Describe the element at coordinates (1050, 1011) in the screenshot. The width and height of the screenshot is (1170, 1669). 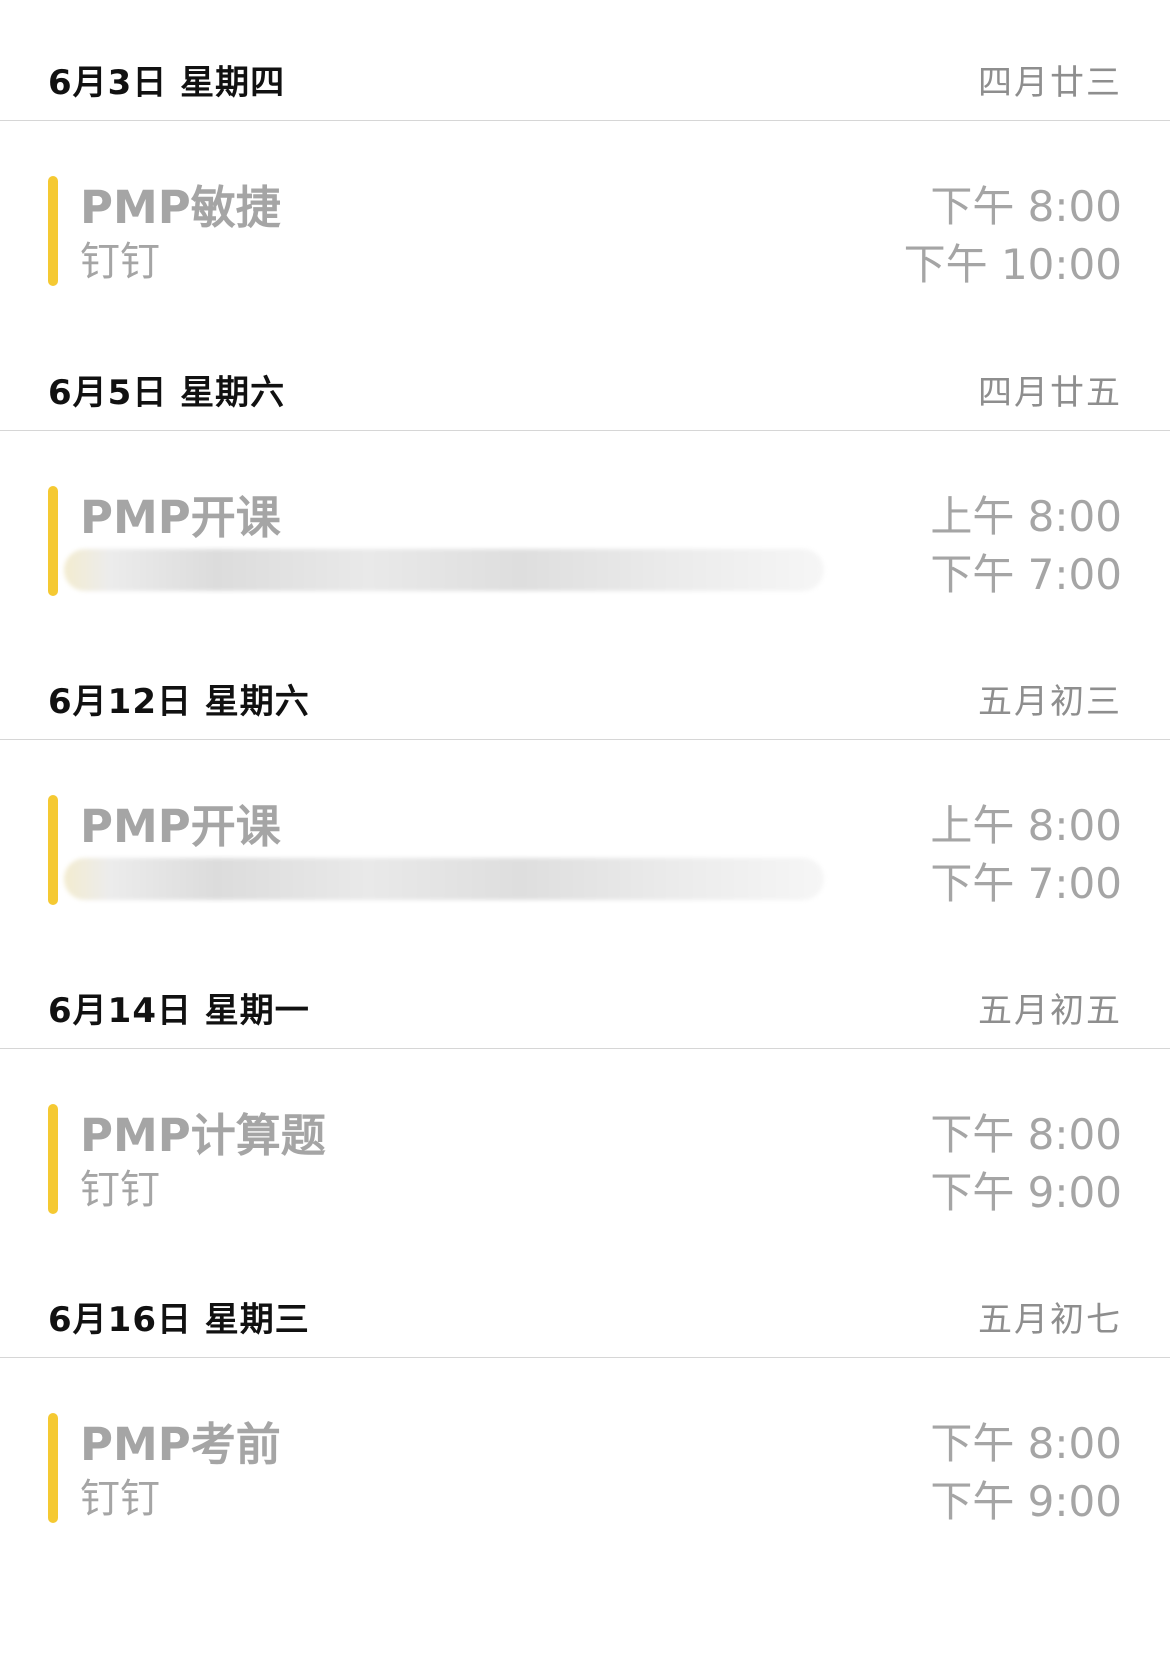
I see `lunar-date-label: 五月初五` at that location.